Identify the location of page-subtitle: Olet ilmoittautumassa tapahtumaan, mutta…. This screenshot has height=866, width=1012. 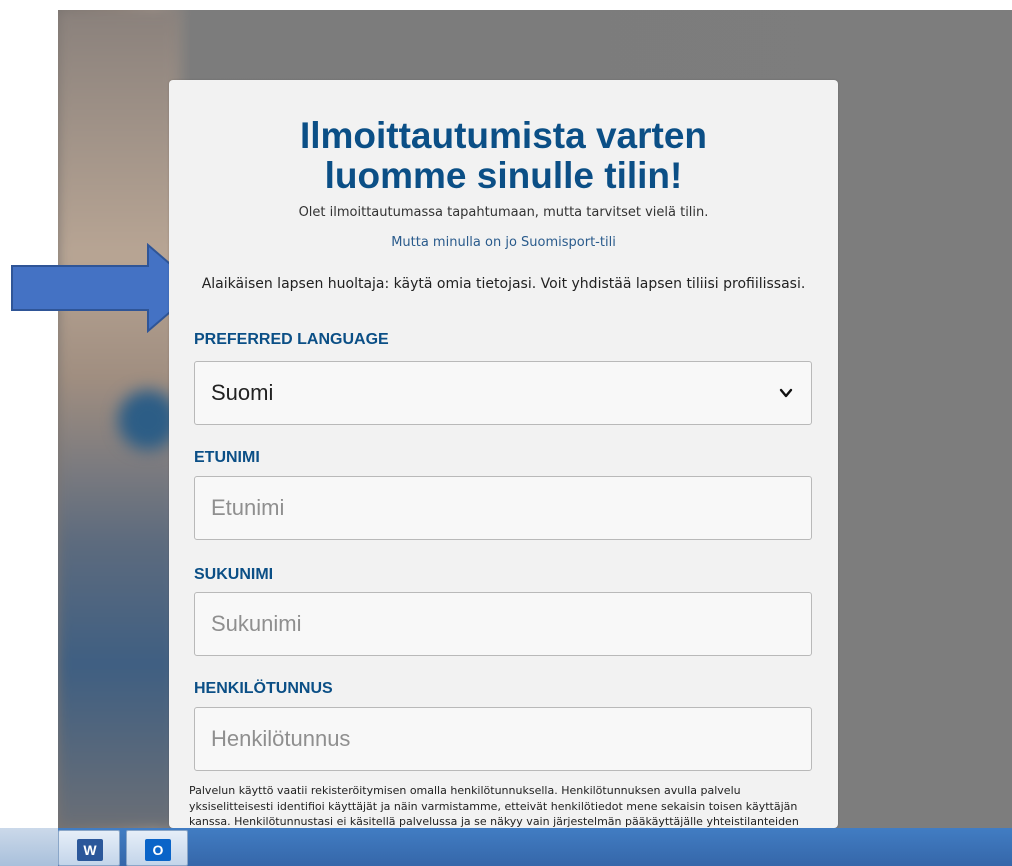
(503, 212).